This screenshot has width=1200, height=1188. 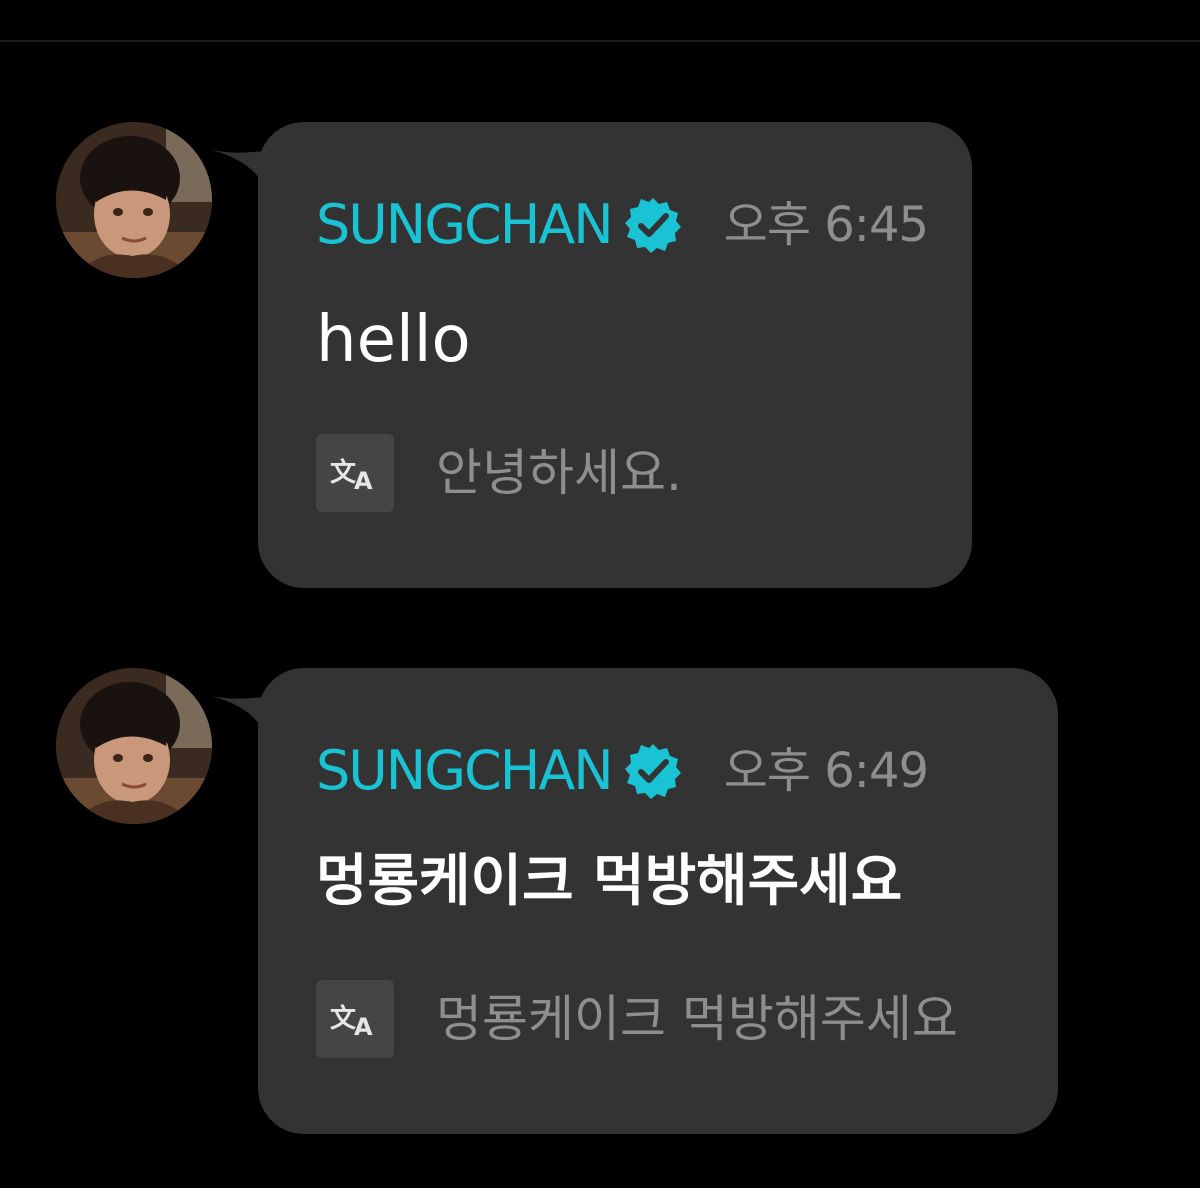 What do you see at coordinates (393, 340) in the screenshot?
I see `message-text: hello` at bounding box center [393, 340].